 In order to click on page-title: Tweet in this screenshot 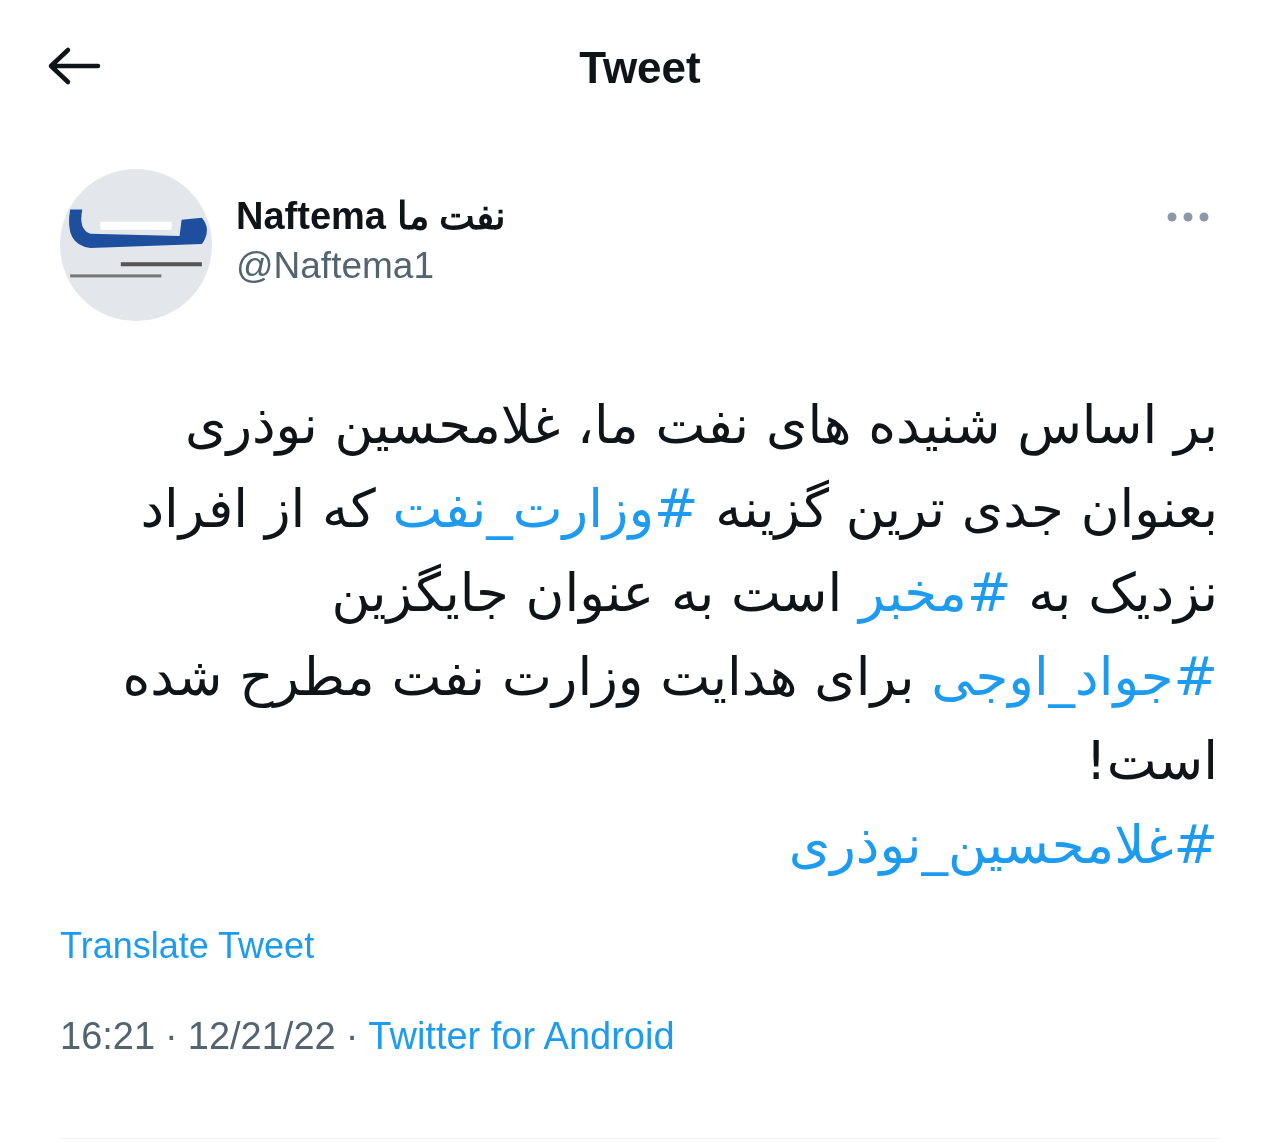, I will do `click(640, 67)`.